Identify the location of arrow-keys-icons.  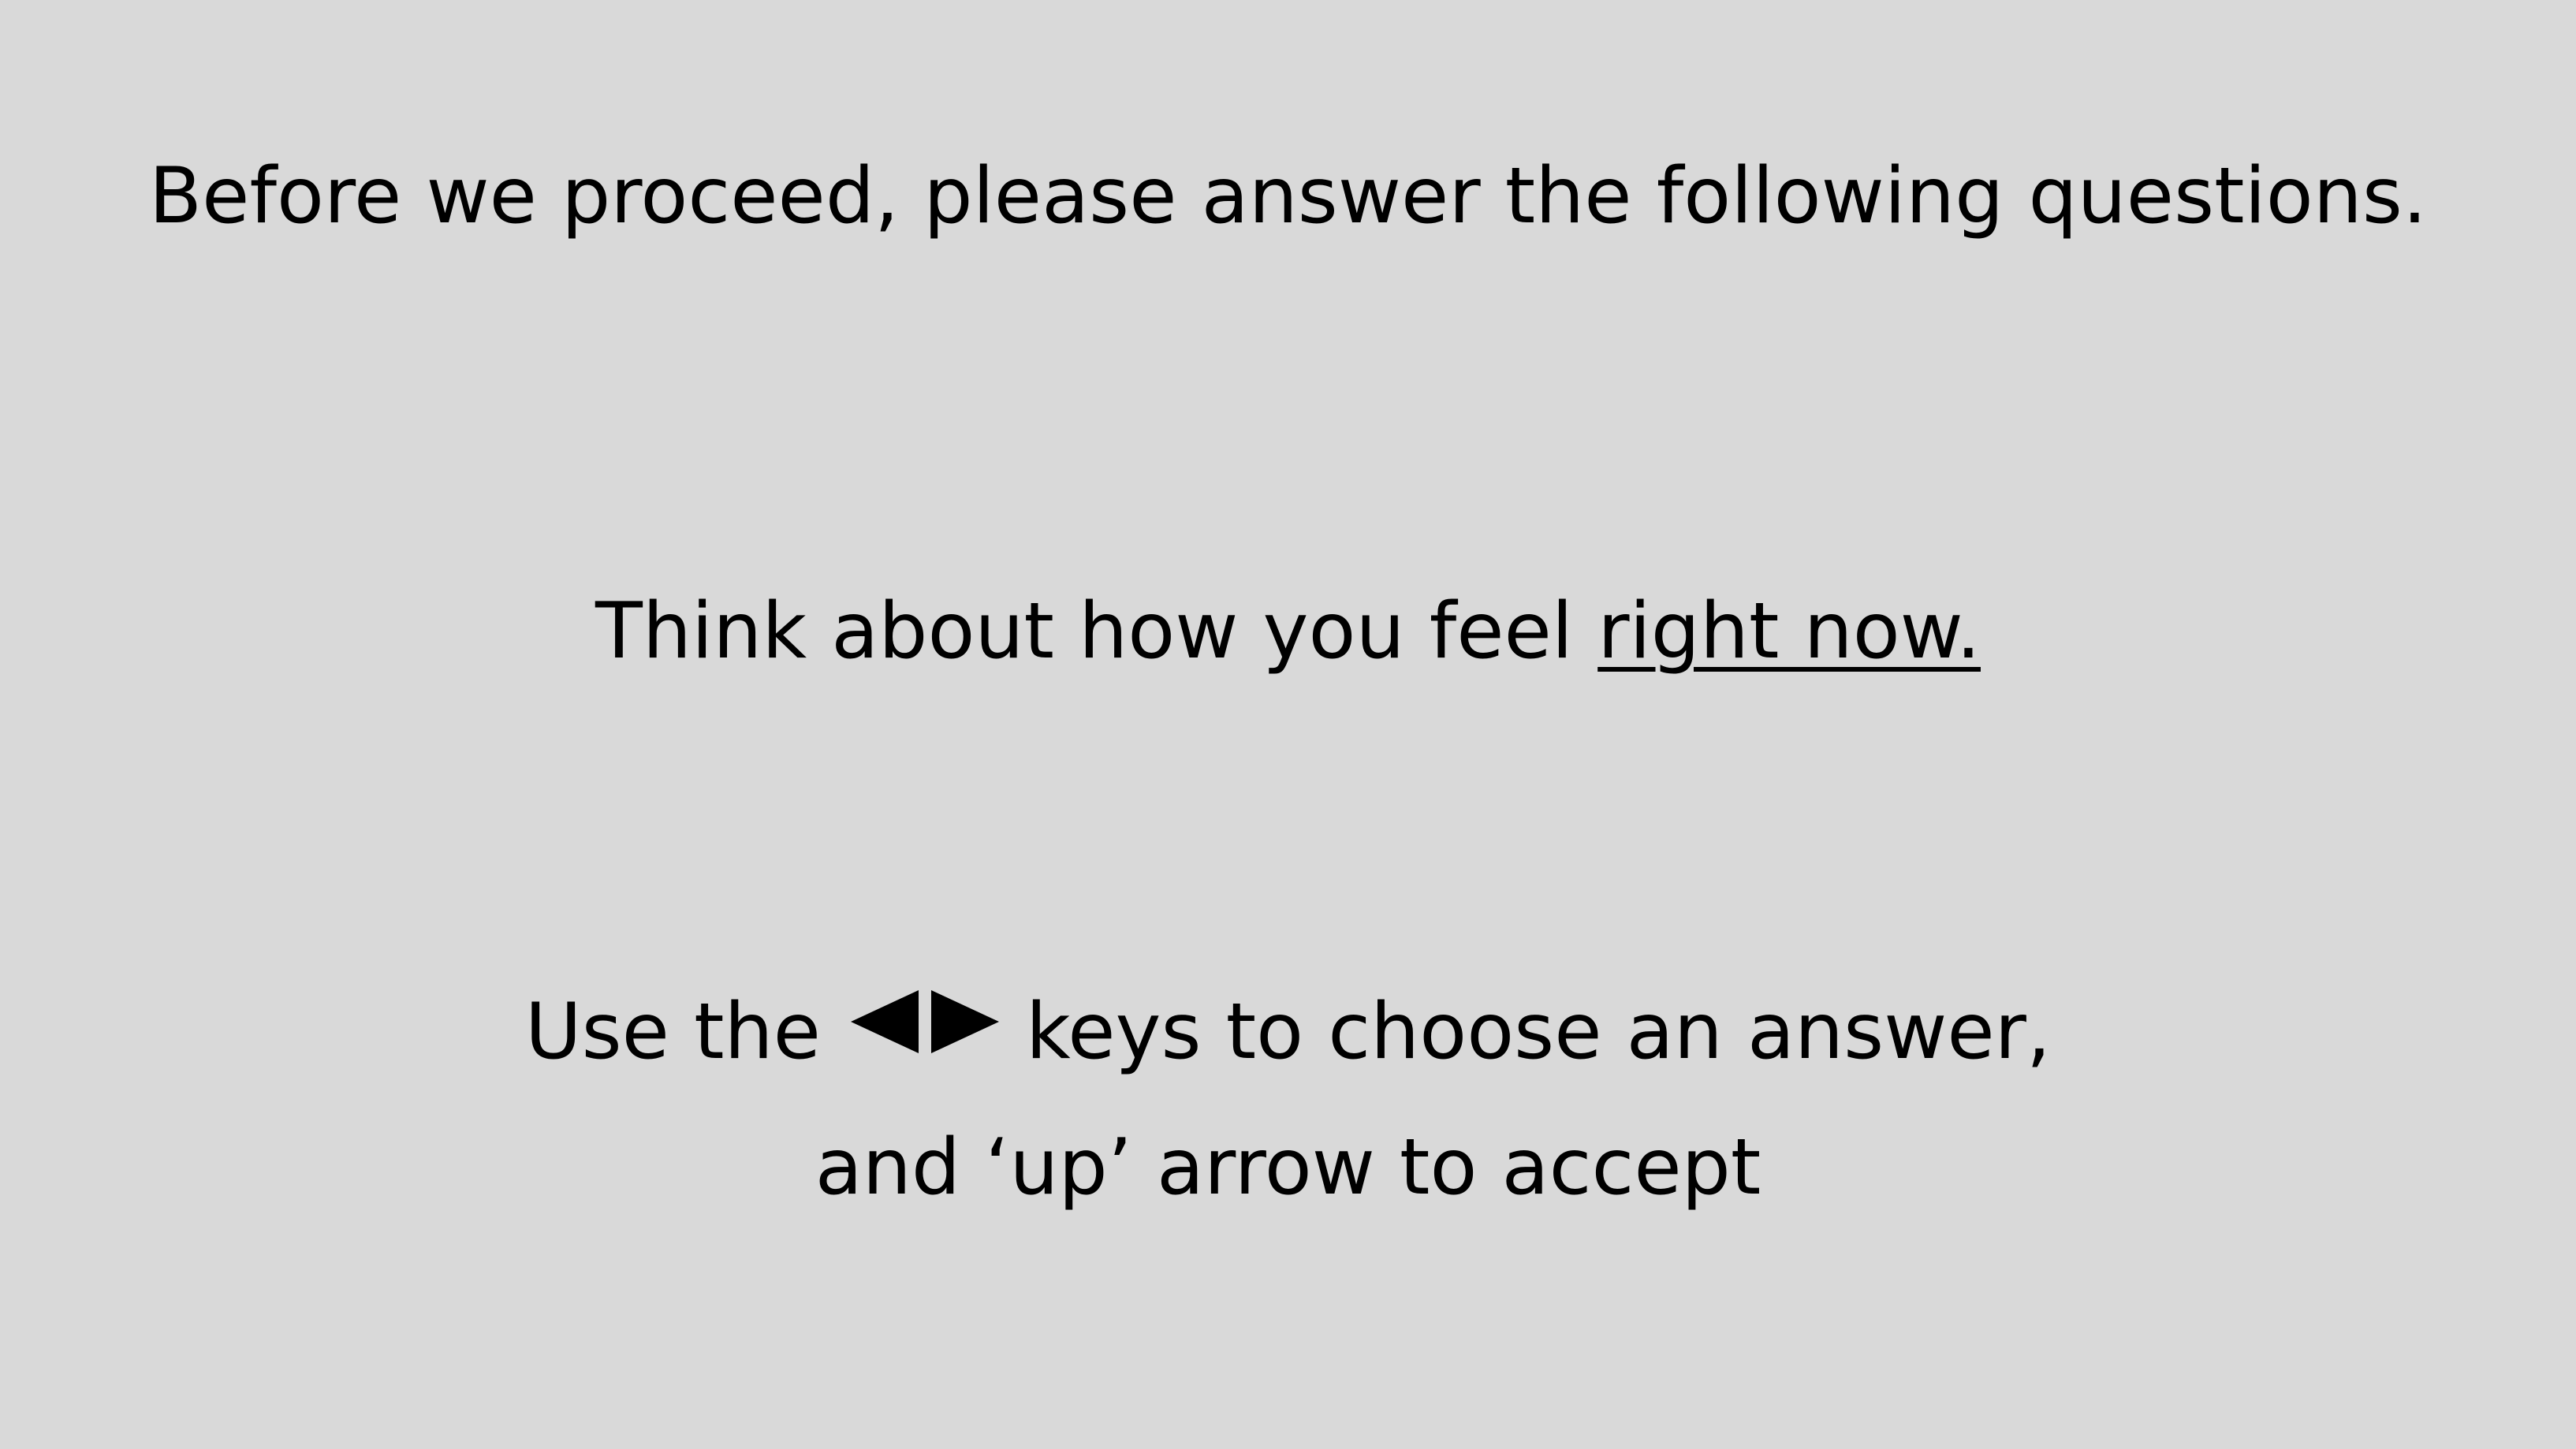
(924, 1031).